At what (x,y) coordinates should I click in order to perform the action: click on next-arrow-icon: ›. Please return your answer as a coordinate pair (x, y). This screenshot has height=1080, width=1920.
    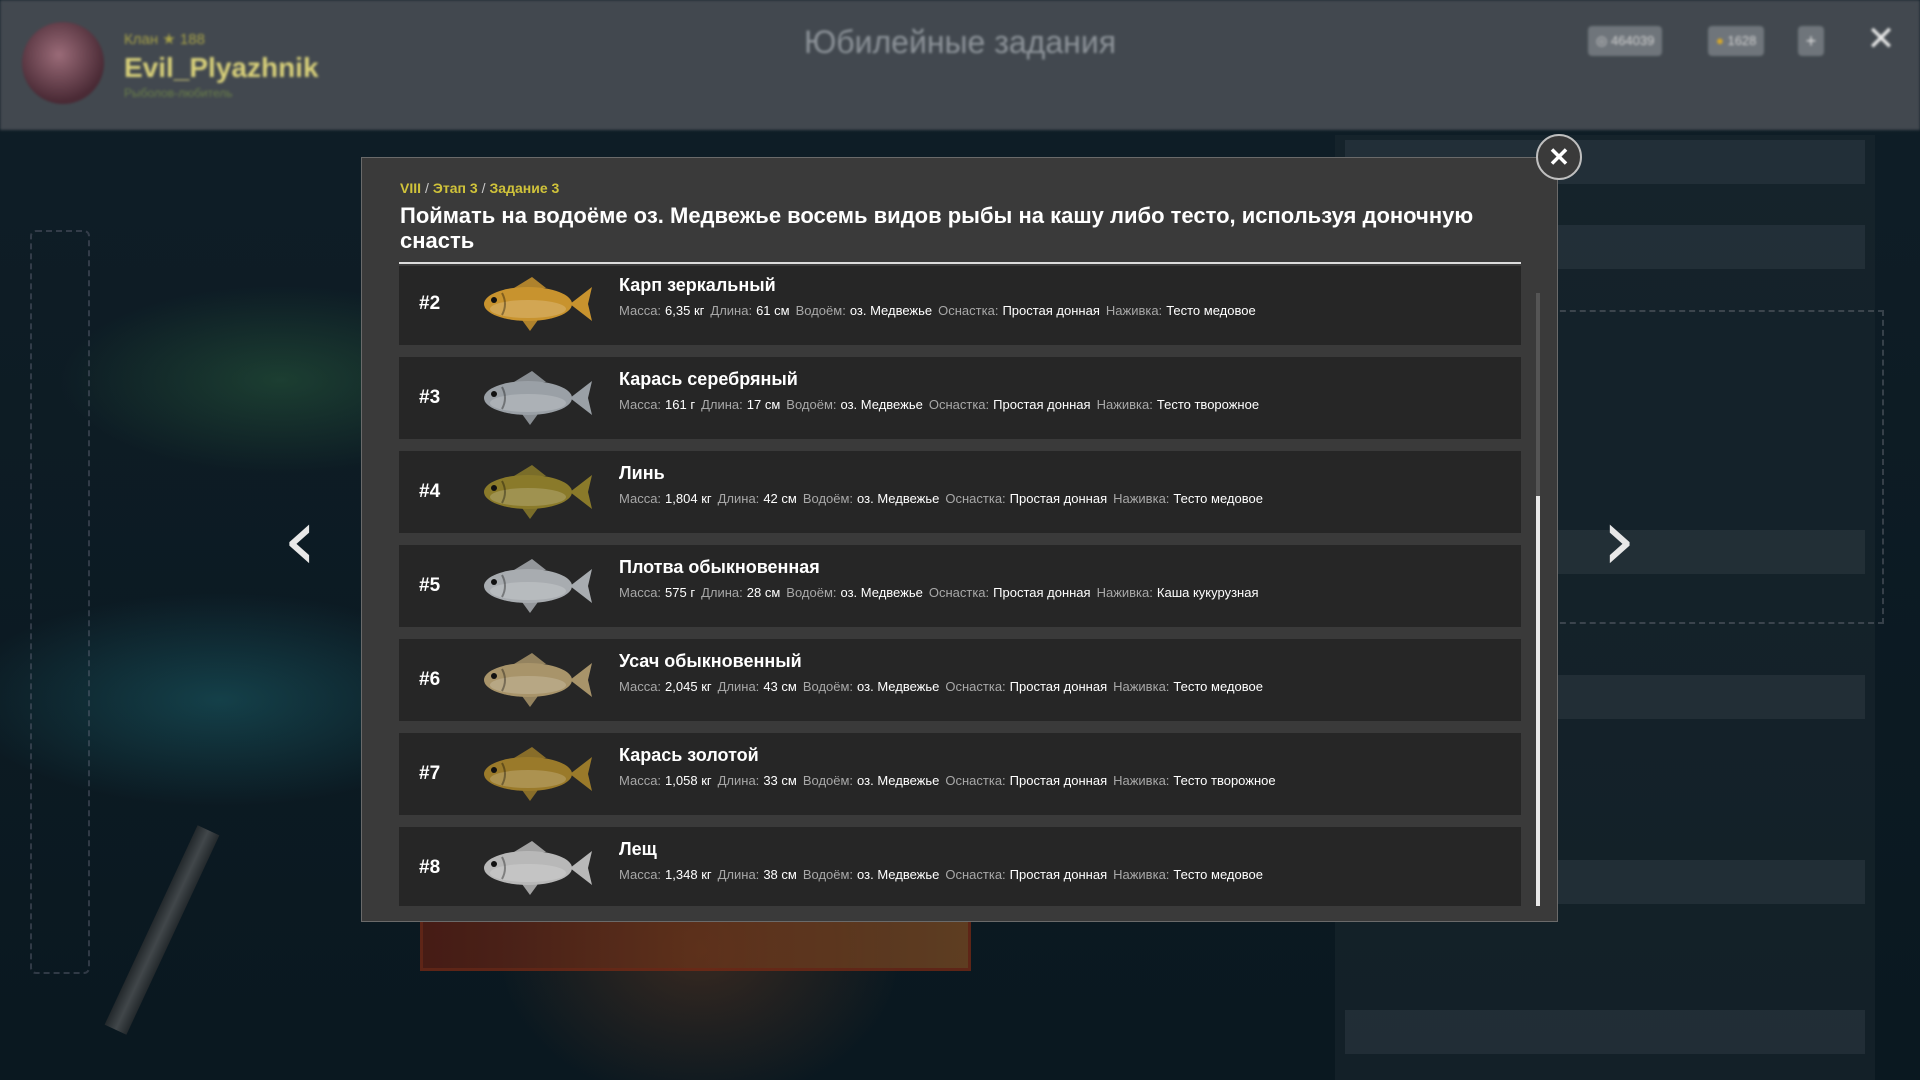
    Looking at the image, I should click on (1619, 540).